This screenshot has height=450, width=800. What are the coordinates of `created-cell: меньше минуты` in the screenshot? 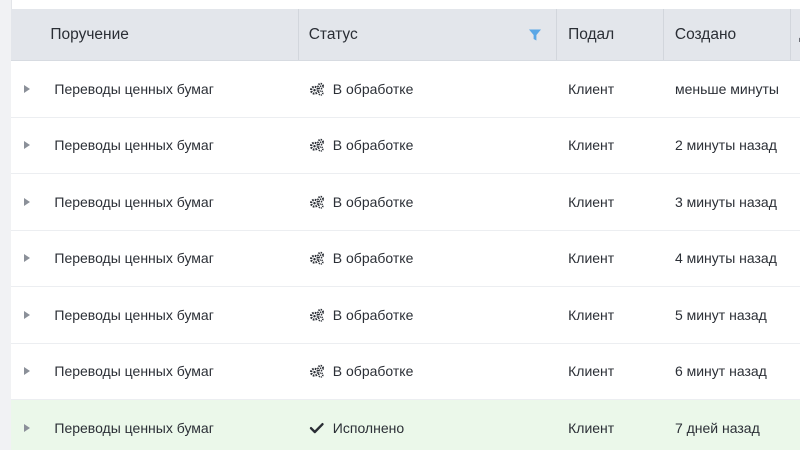 It's located at (726, 88).